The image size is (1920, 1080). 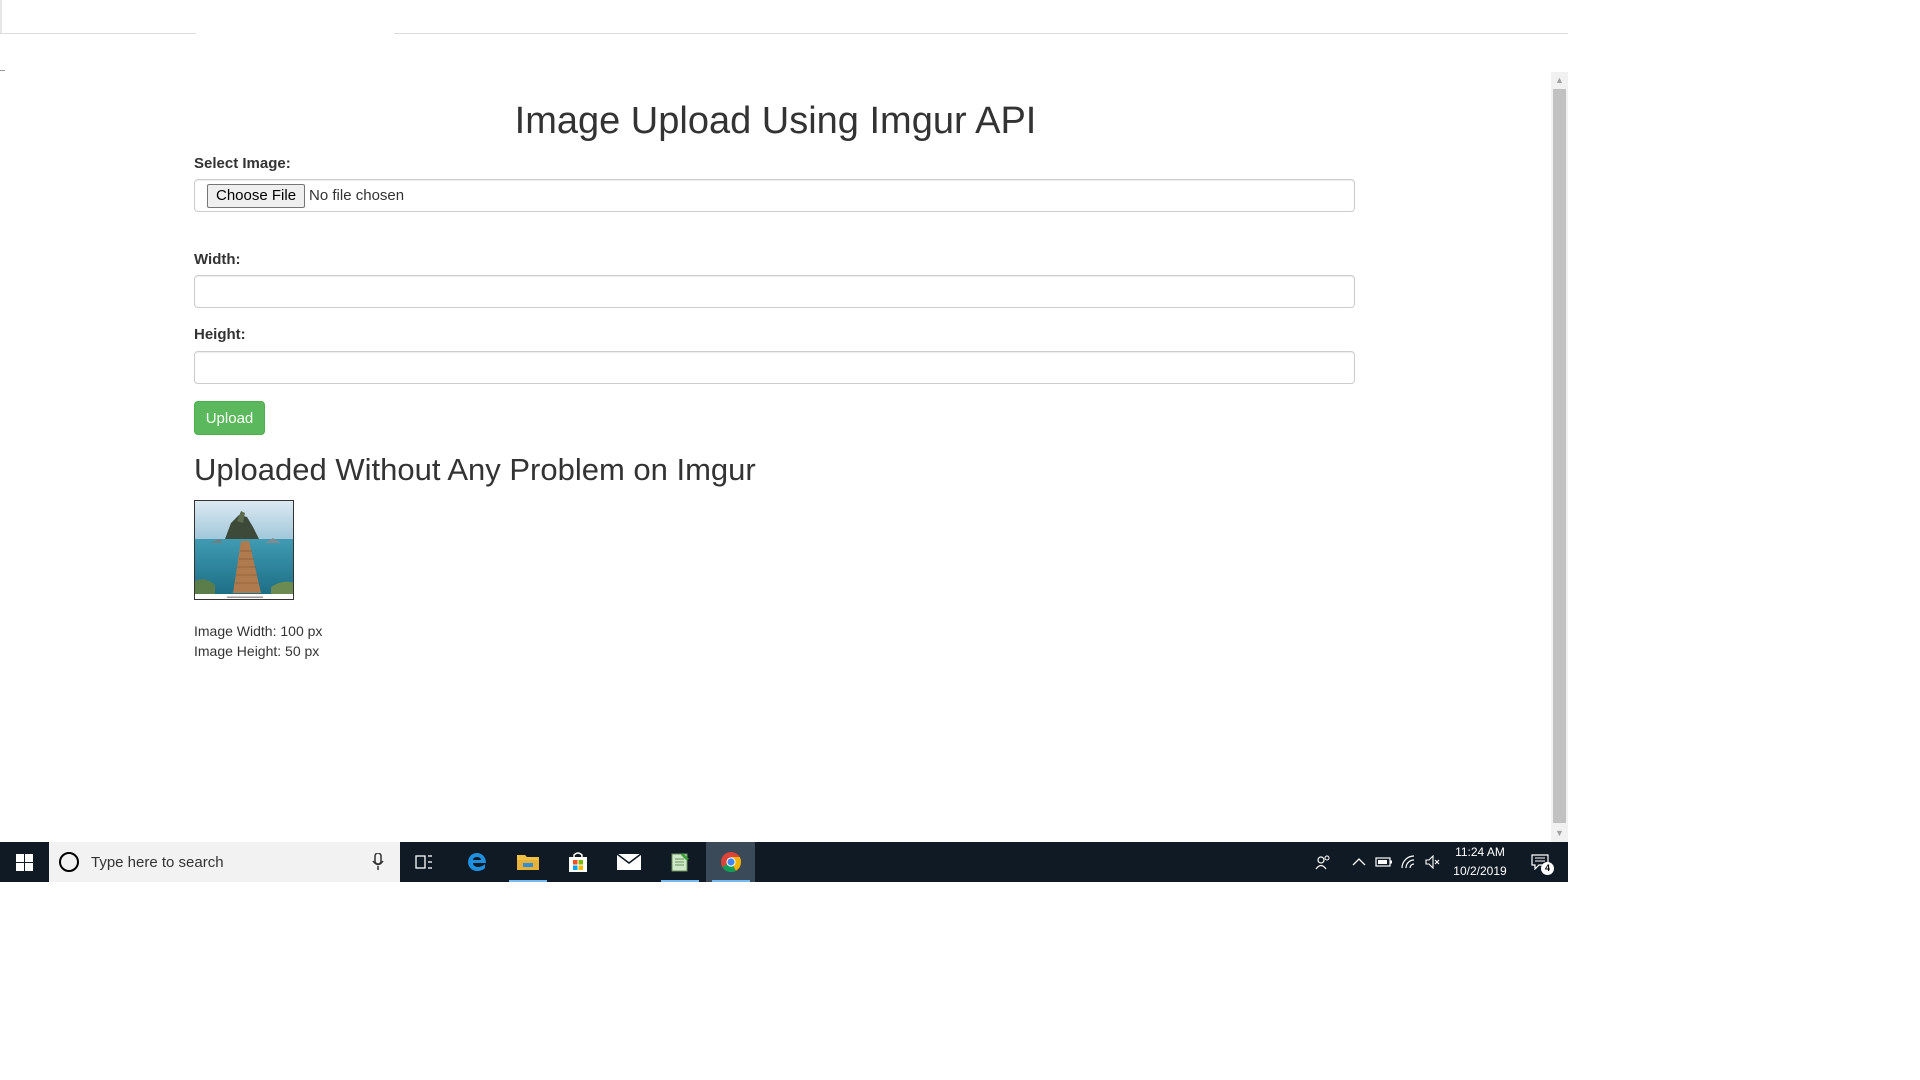 I want to click on window-edge, so click(x=1, y=16).